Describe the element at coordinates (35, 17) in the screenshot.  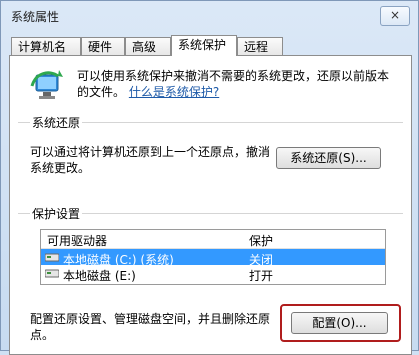
I see `window-title: 系统属性` at that location.